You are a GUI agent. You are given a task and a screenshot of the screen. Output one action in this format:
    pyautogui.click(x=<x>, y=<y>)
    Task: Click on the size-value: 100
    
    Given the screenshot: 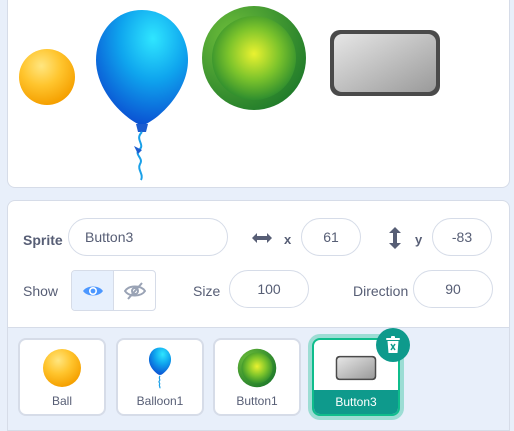 What is the action you would take?
    pyautogui.click(x=269, y=289)
    